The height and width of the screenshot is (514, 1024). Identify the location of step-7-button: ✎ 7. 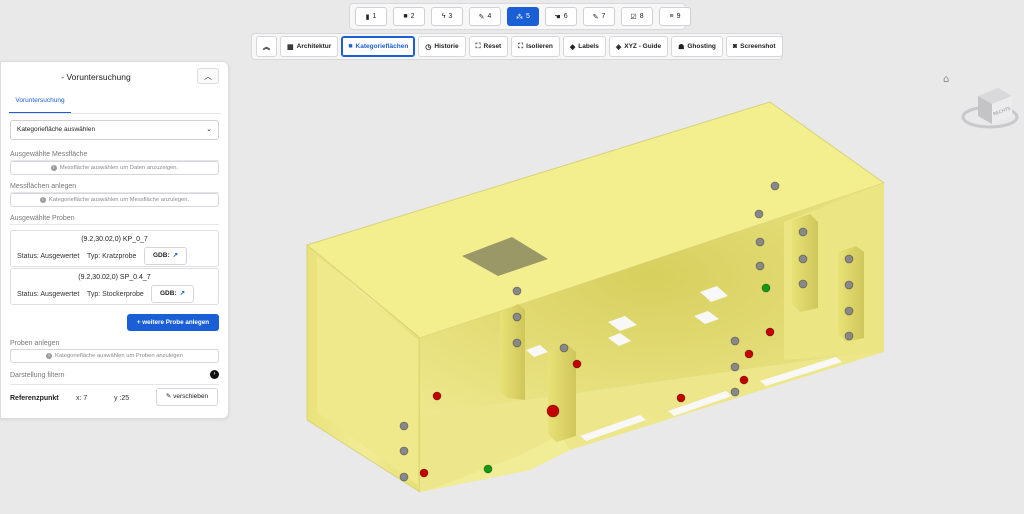
(599, 16).